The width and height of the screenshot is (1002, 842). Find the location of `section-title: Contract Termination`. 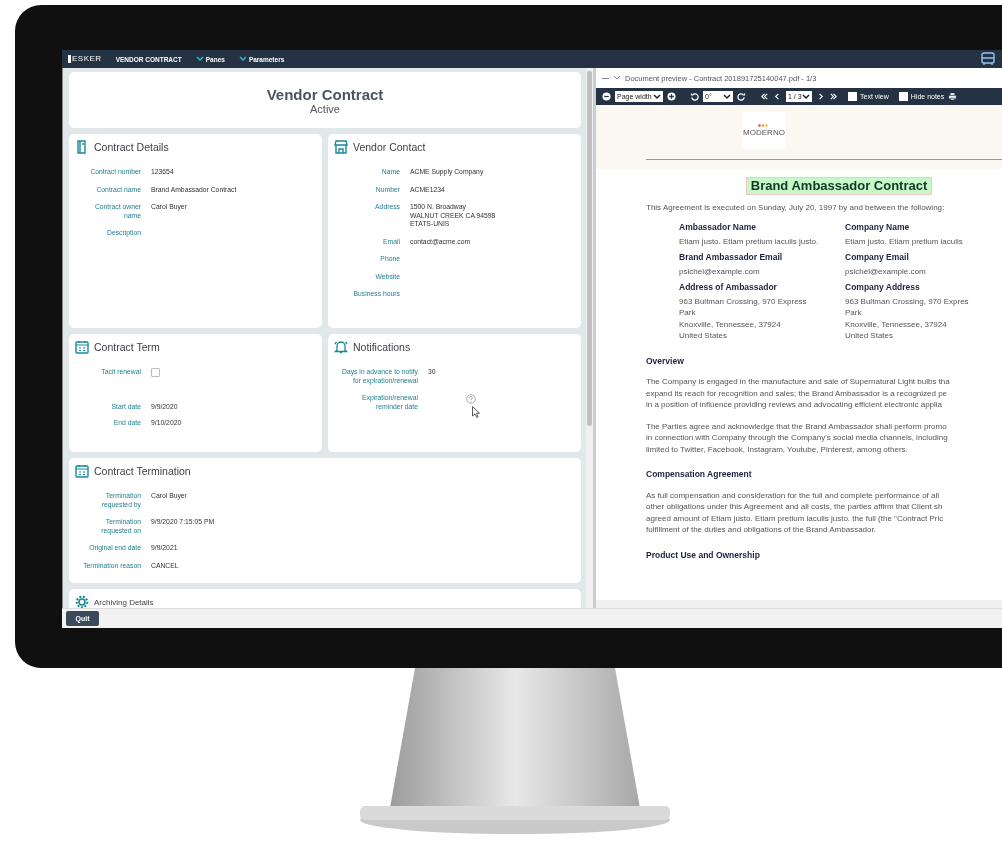

section-title: Contract Termination is located at coordinates (142, 471).